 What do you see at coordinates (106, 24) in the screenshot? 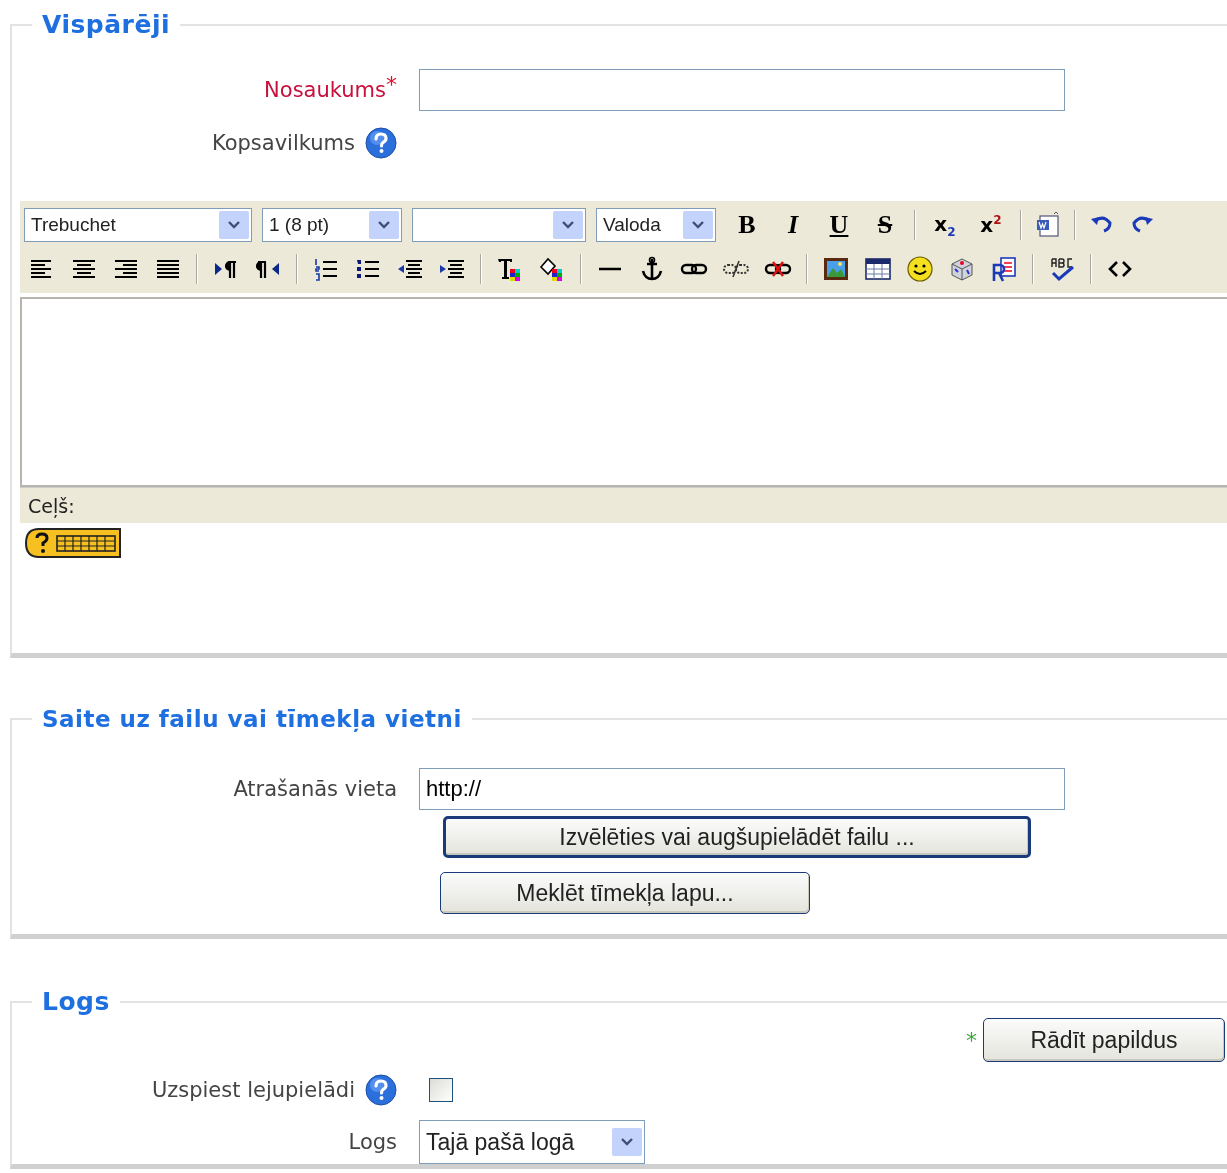
I see `section-title: Vispārēji` at bounding box center [106, 24].